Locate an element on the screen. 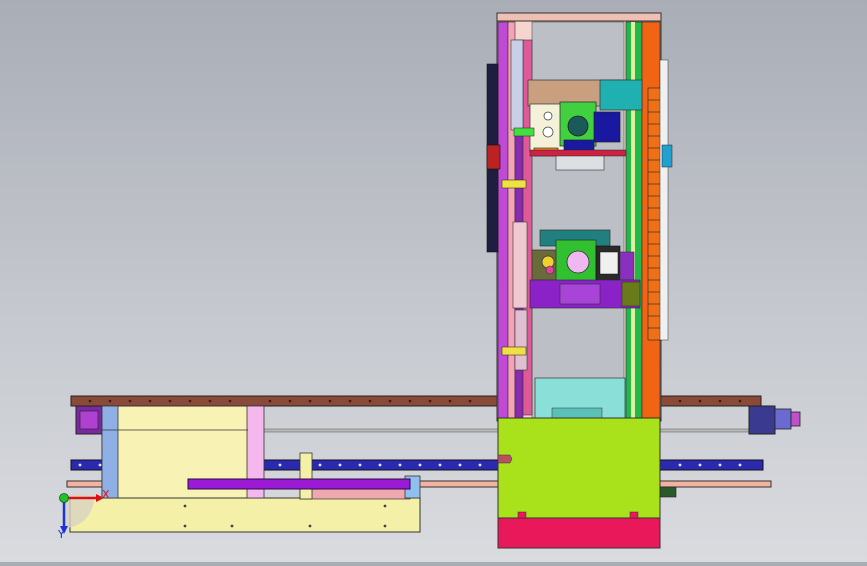 The image size is (867, 566). left-column-purple is located at coordinates (503, 222).